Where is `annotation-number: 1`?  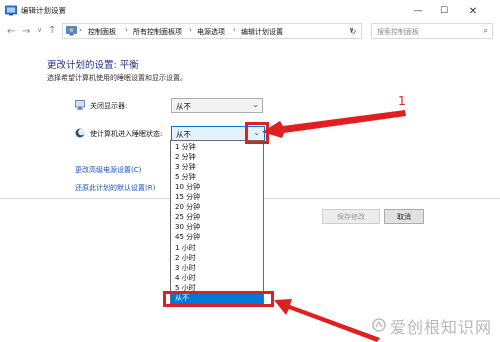 annotation-number: 1 is located at coordinates (402, 101).